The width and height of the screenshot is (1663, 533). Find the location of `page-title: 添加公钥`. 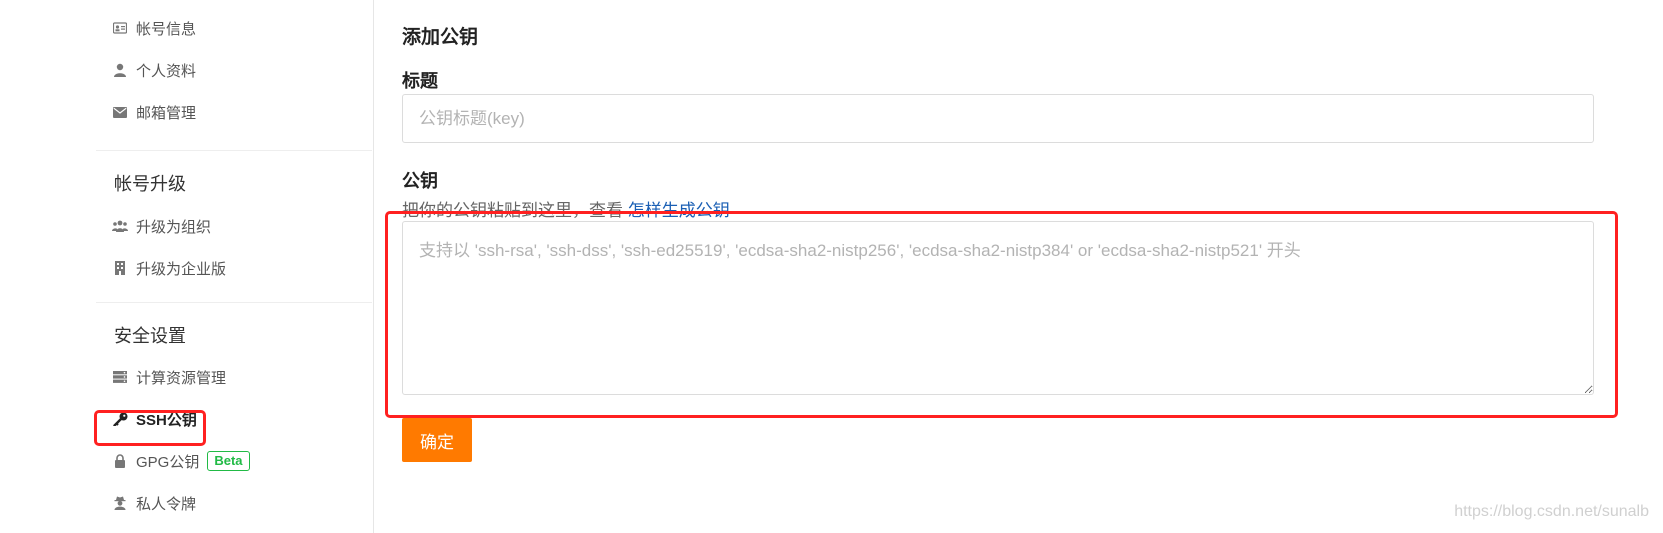

page-title: 添加公钥 is located at coordinates (440, 37).